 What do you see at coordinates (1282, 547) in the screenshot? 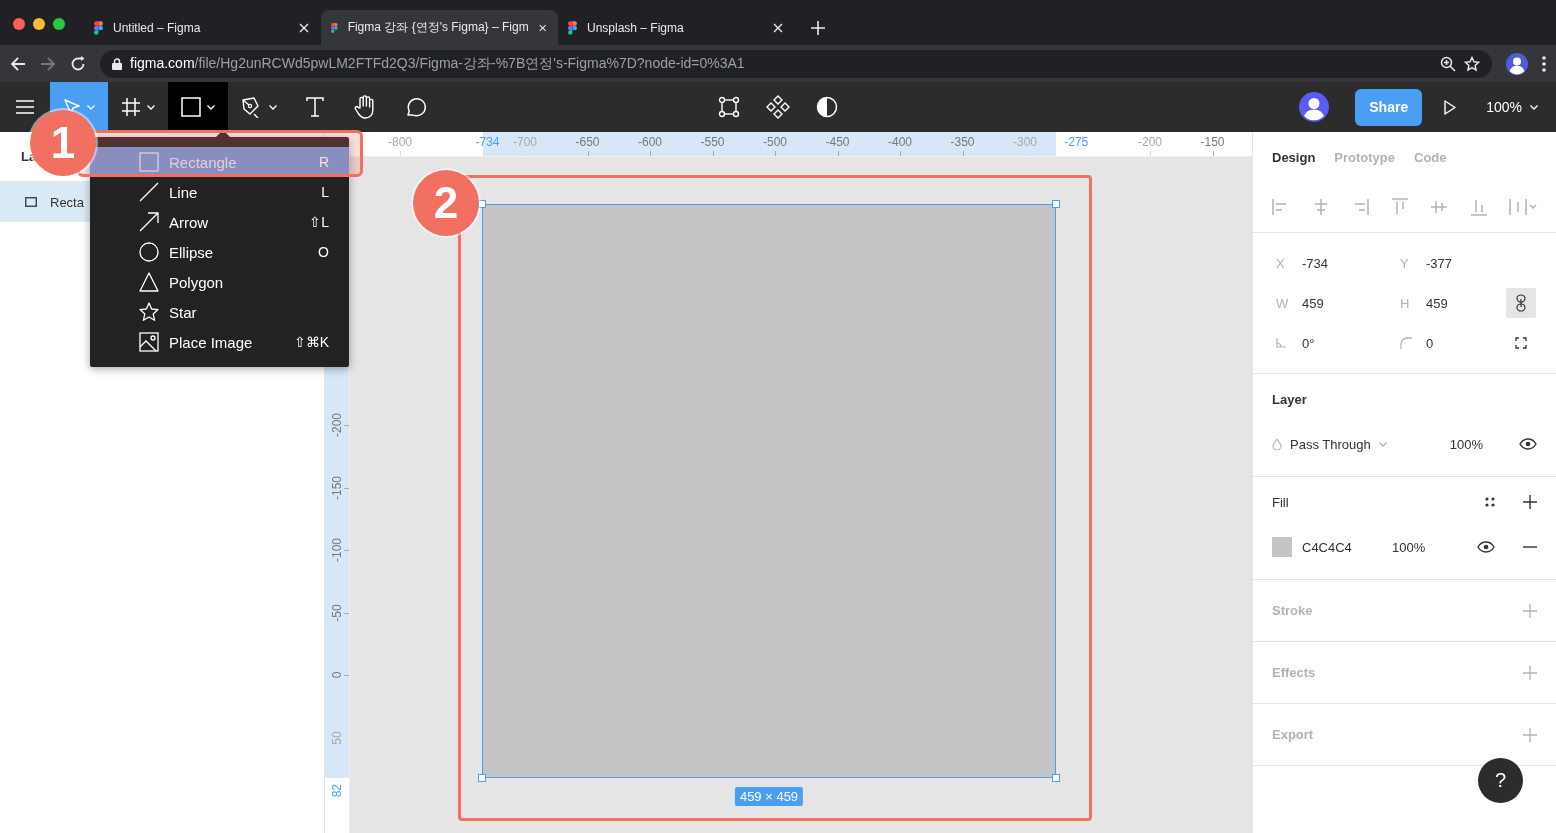
I see `color-swatch` at bounding box center [1282, 547].